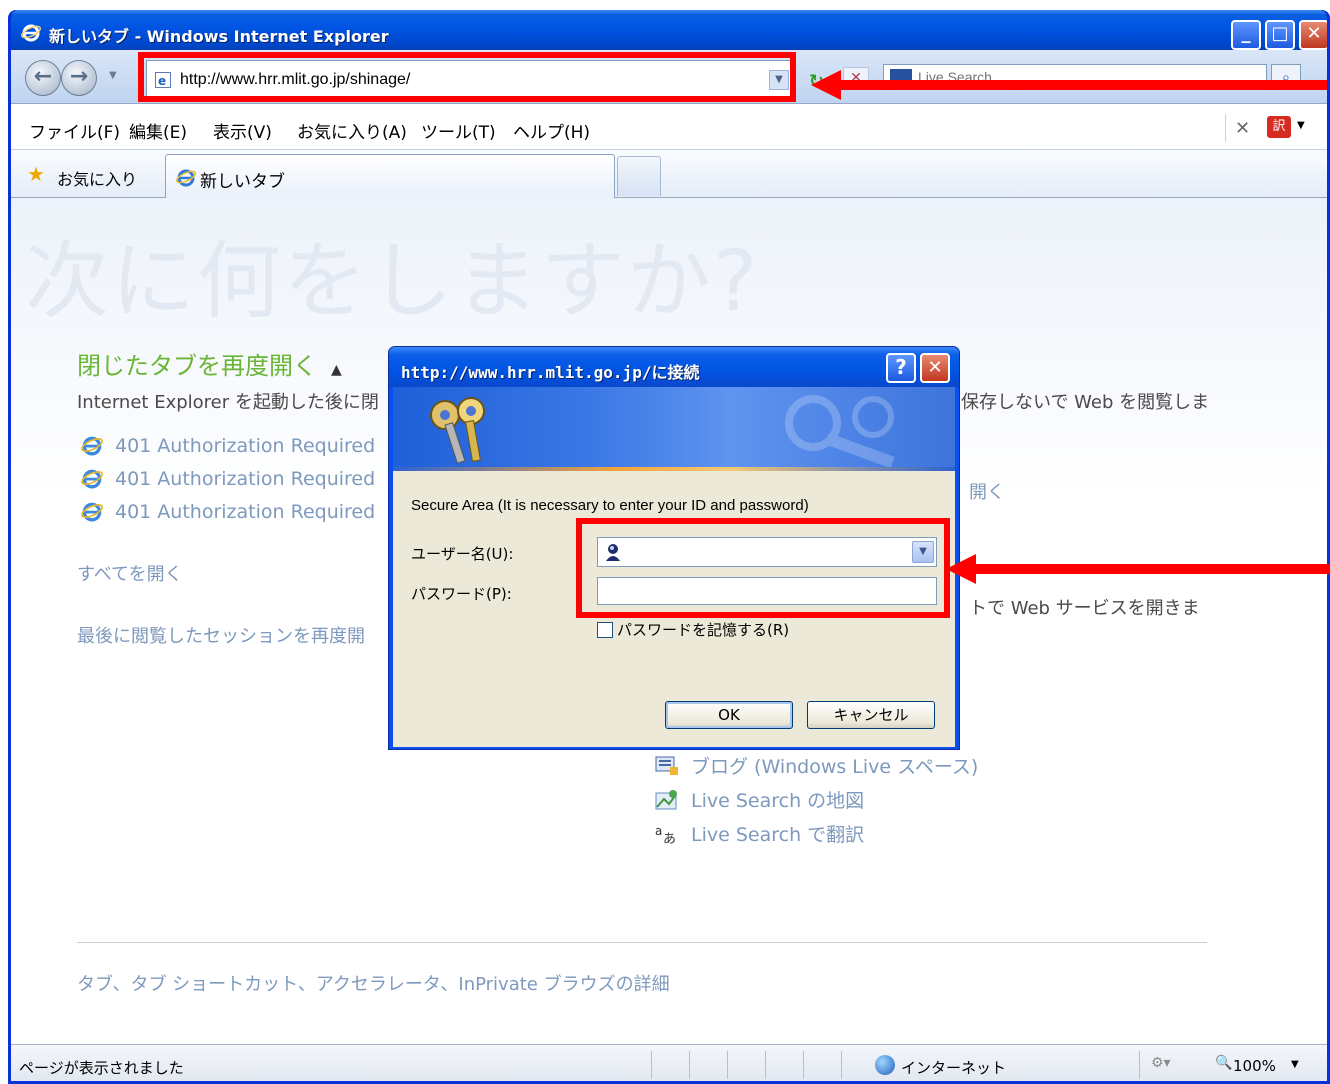  I want to click on page-hero-heading: 次に何をしますか?, so click(392, 281).